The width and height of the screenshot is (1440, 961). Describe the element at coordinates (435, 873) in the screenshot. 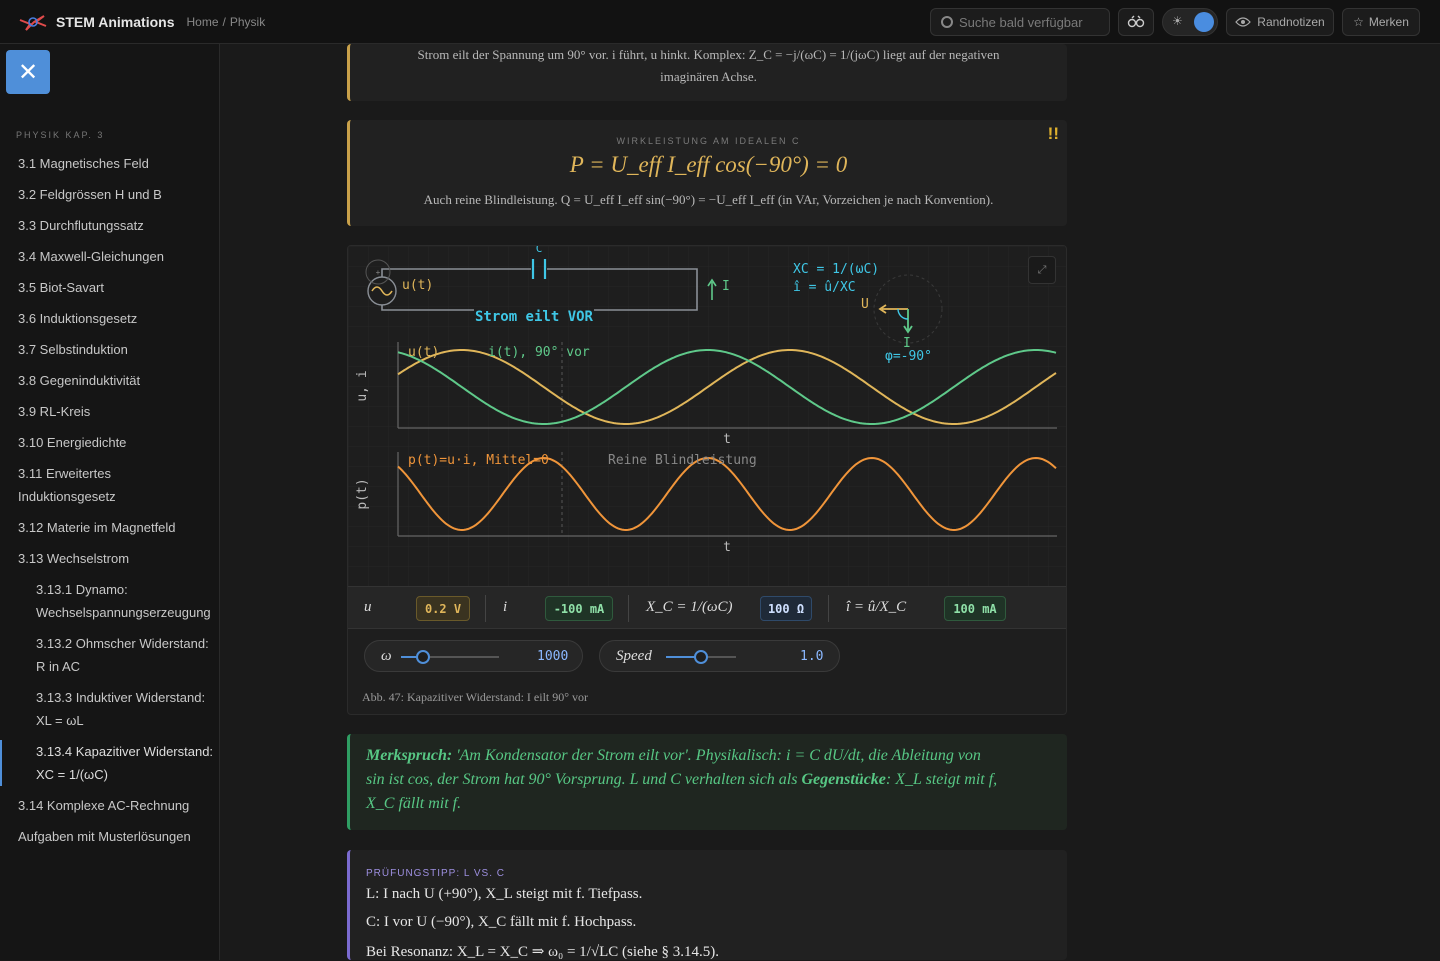

I see `exam-tip-label: PRÜFUNGSTIPP: L VS. C` at that location.